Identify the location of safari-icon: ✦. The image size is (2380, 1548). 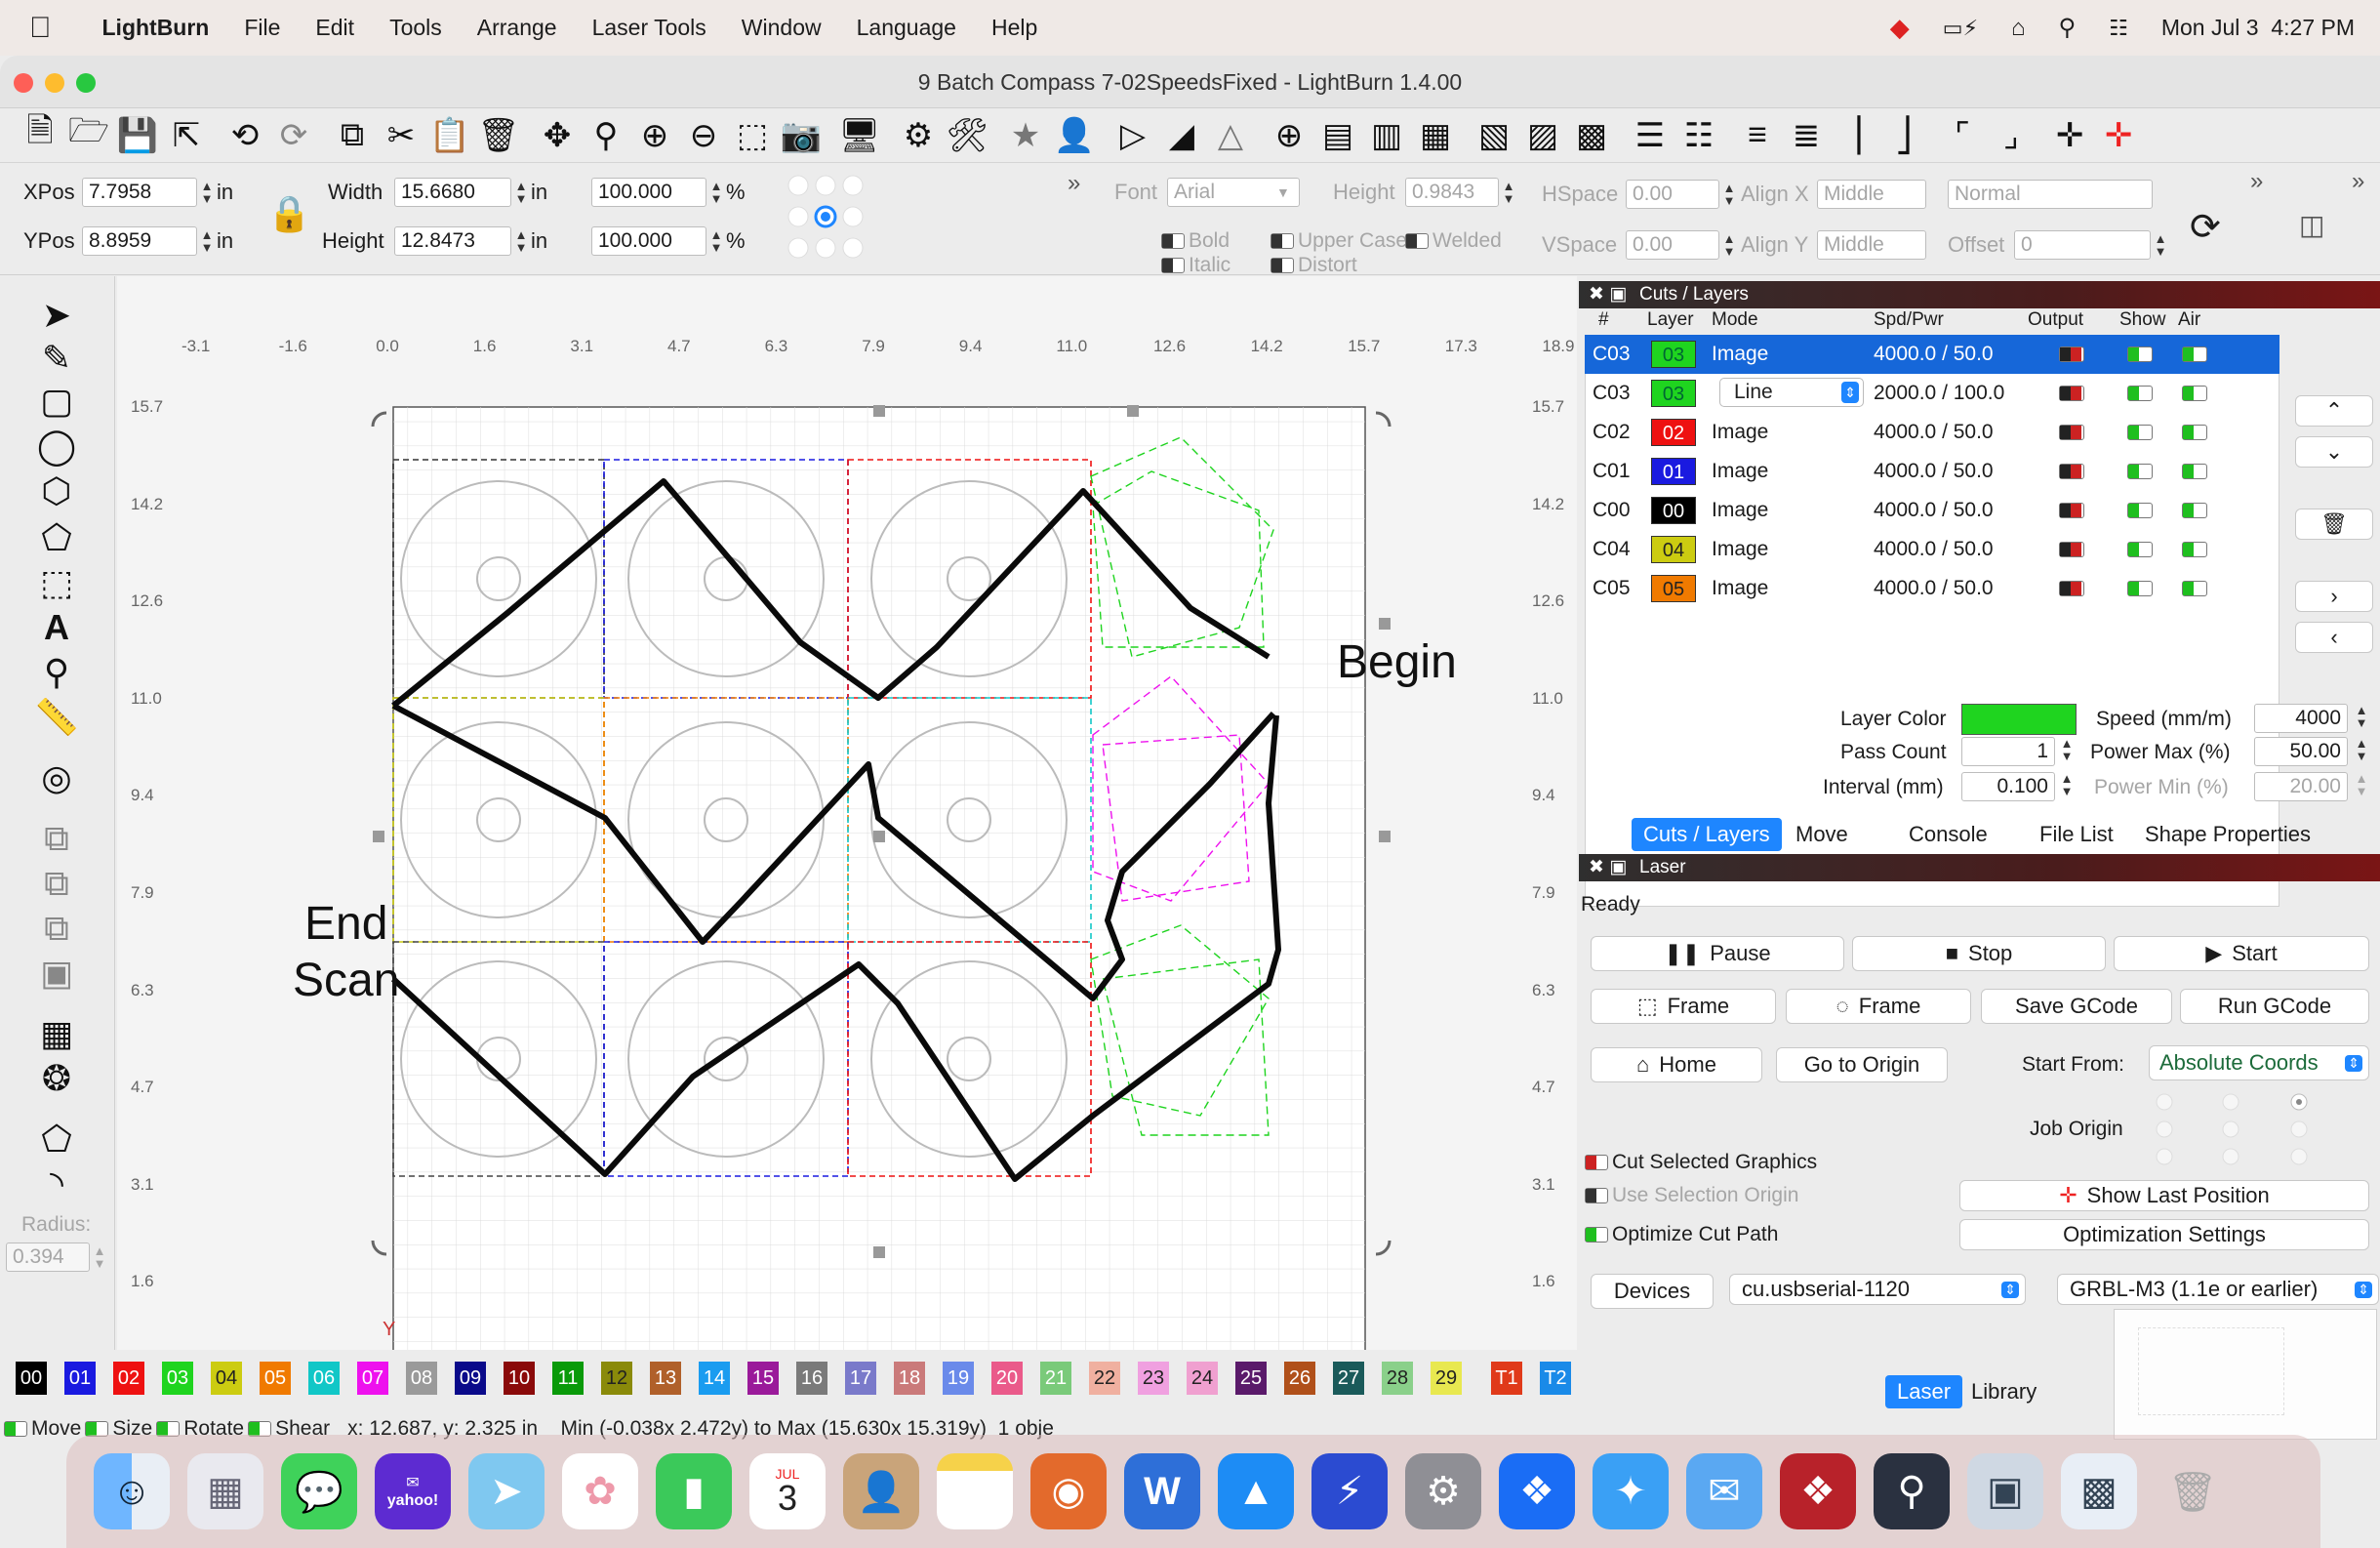
(1631, 1491).